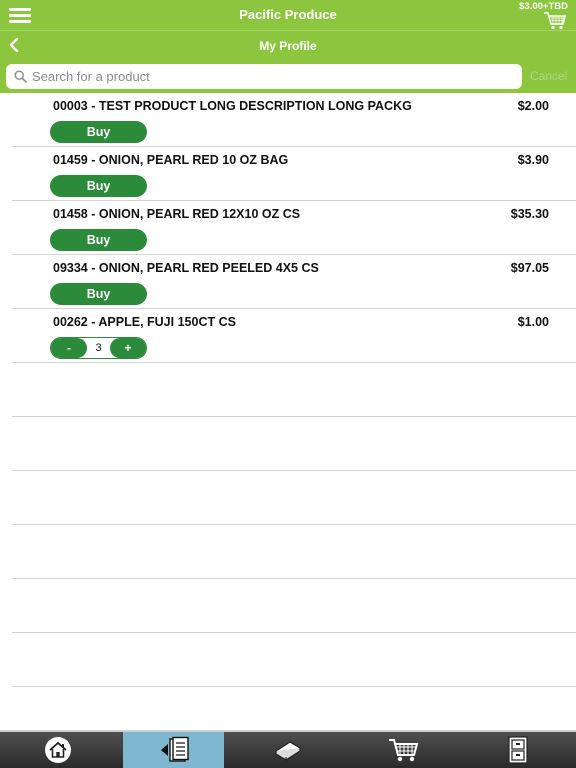  I want to click on product-price: $2.00, so click(533, 106).